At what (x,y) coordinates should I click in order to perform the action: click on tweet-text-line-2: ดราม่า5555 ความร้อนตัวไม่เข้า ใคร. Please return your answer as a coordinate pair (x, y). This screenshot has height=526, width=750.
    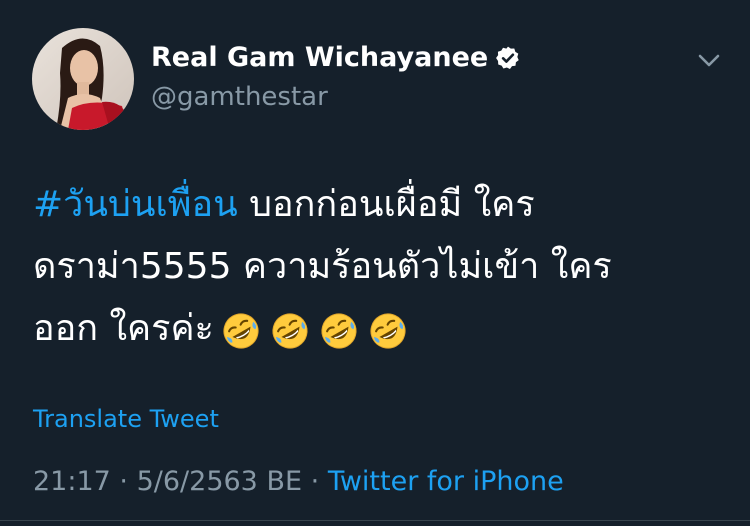
    Looking at the image, I should click on (322, 266).